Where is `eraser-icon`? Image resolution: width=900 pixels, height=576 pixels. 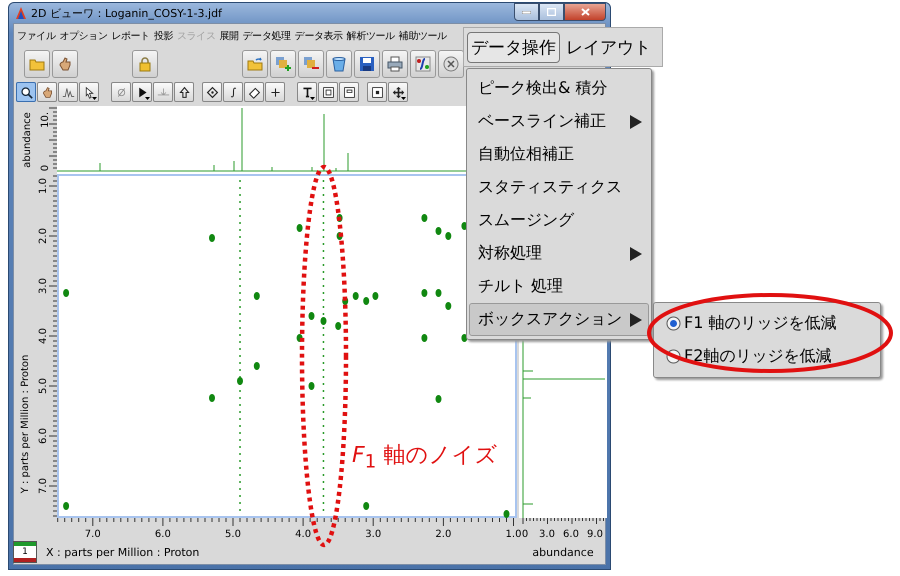 eraser-icon is located at coordinates (254, 92).